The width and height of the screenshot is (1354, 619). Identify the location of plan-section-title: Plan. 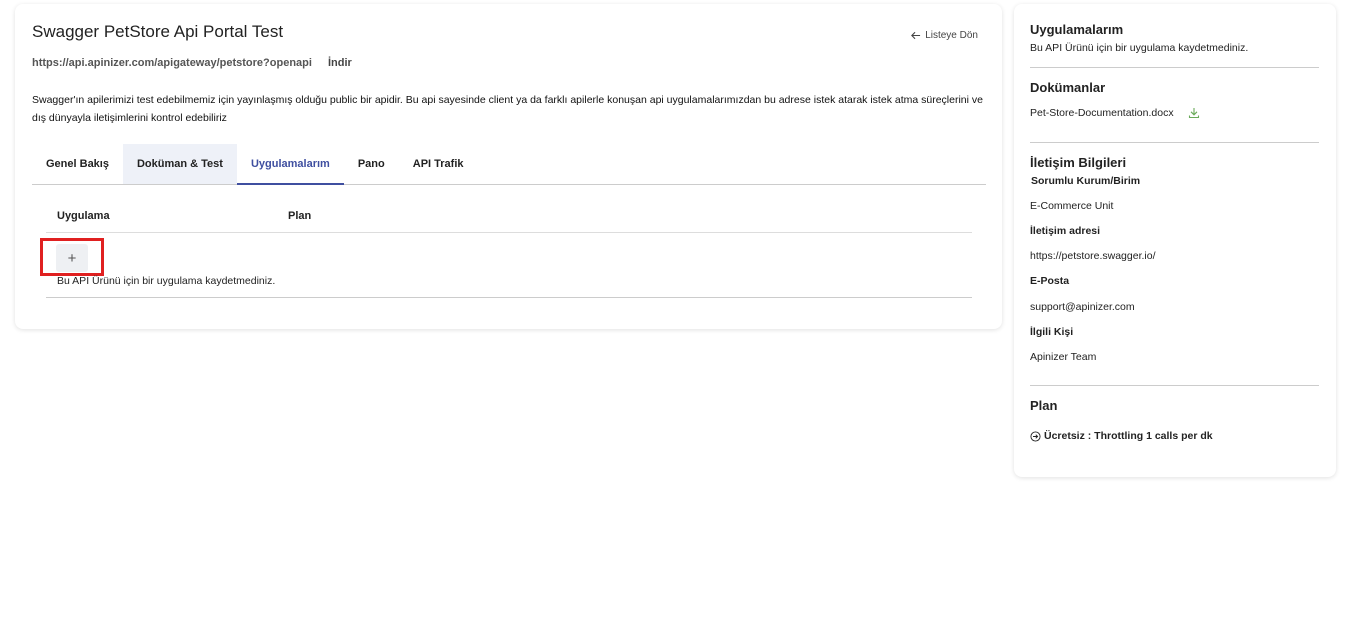
(1044, 405).